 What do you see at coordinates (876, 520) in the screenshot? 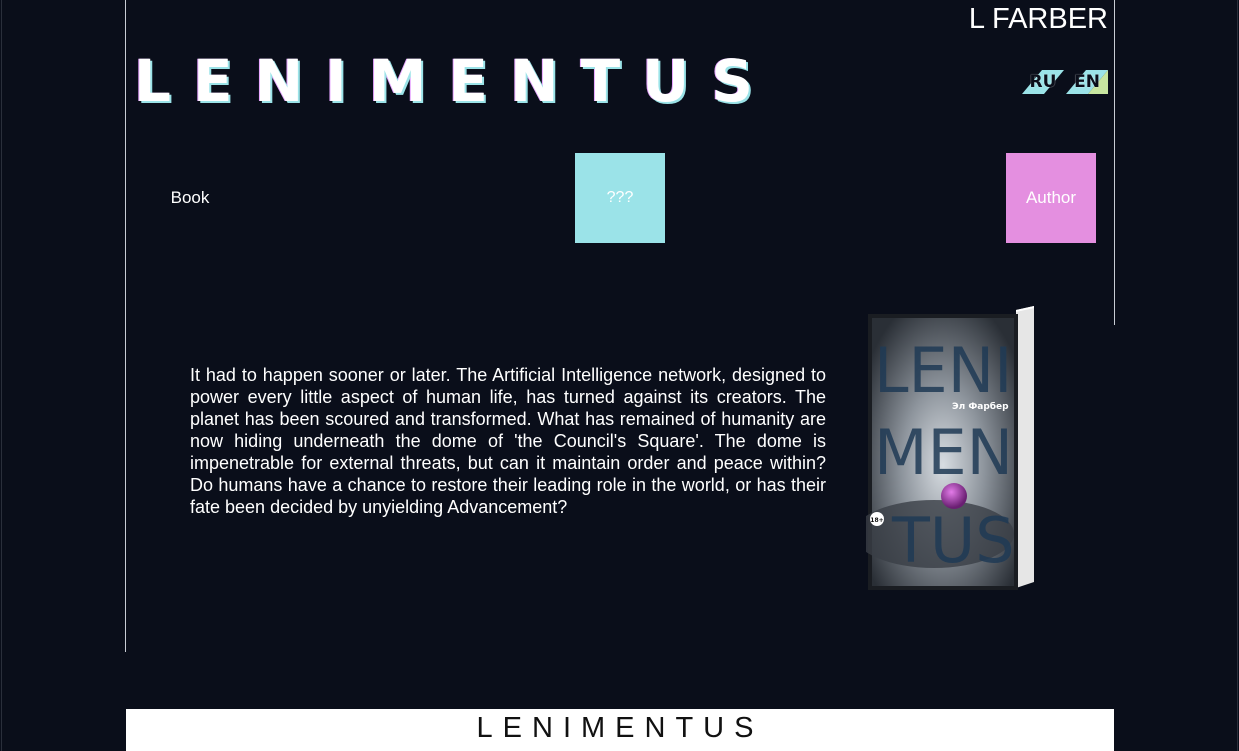
I see `cover-age-rating: 18+` at bounding box center [876, 520].